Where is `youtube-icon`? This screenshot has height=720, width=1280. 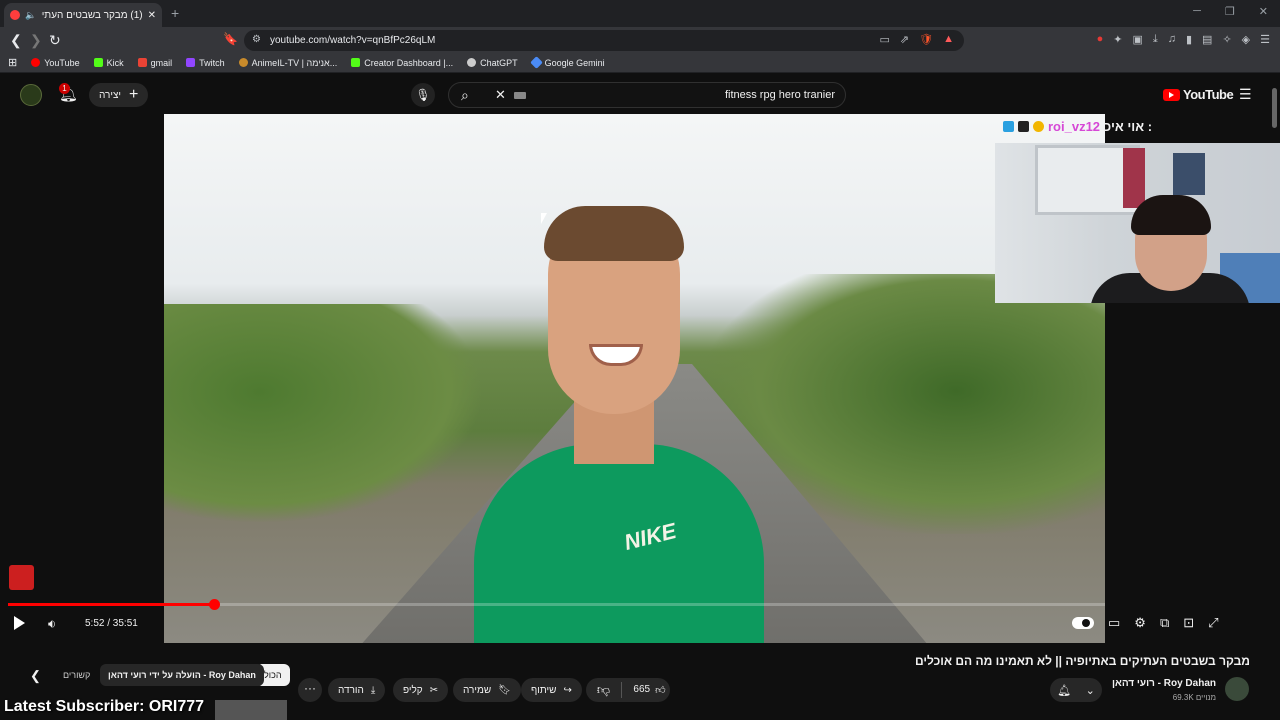
youtube-icon is located at coordinates (36, 62).